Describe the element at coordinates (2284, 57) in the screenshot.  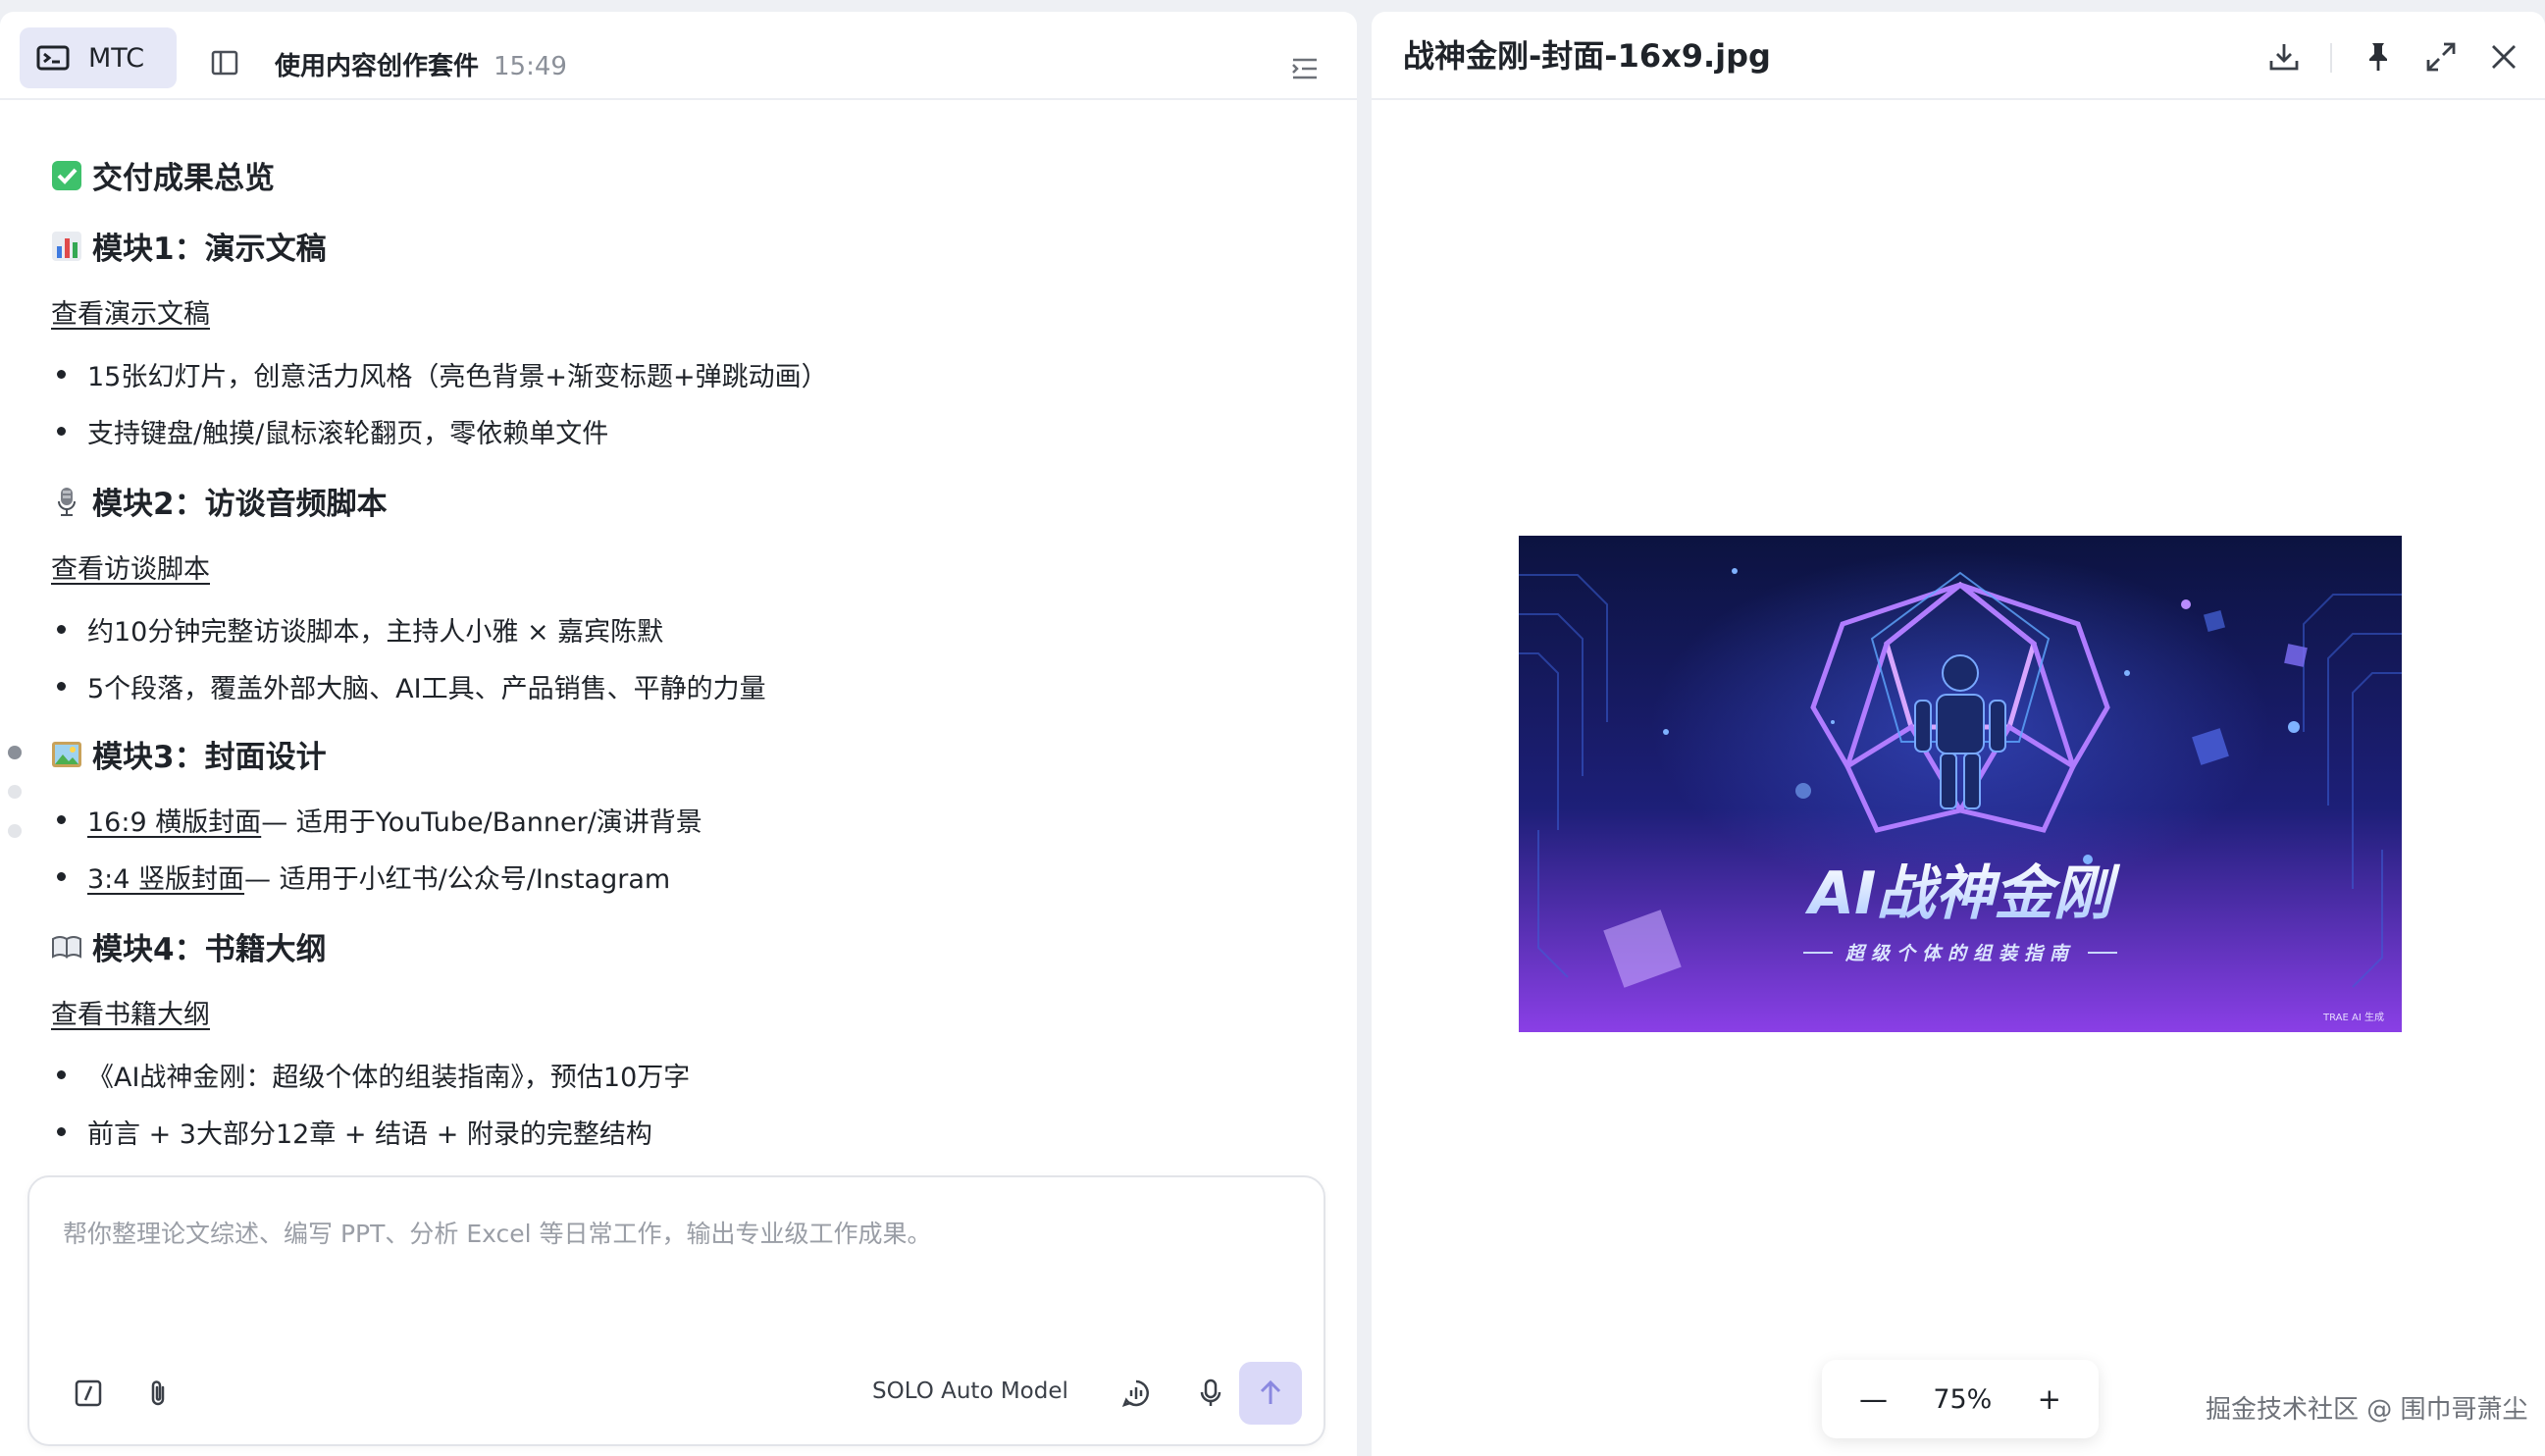
I see `download-icon` at that location.